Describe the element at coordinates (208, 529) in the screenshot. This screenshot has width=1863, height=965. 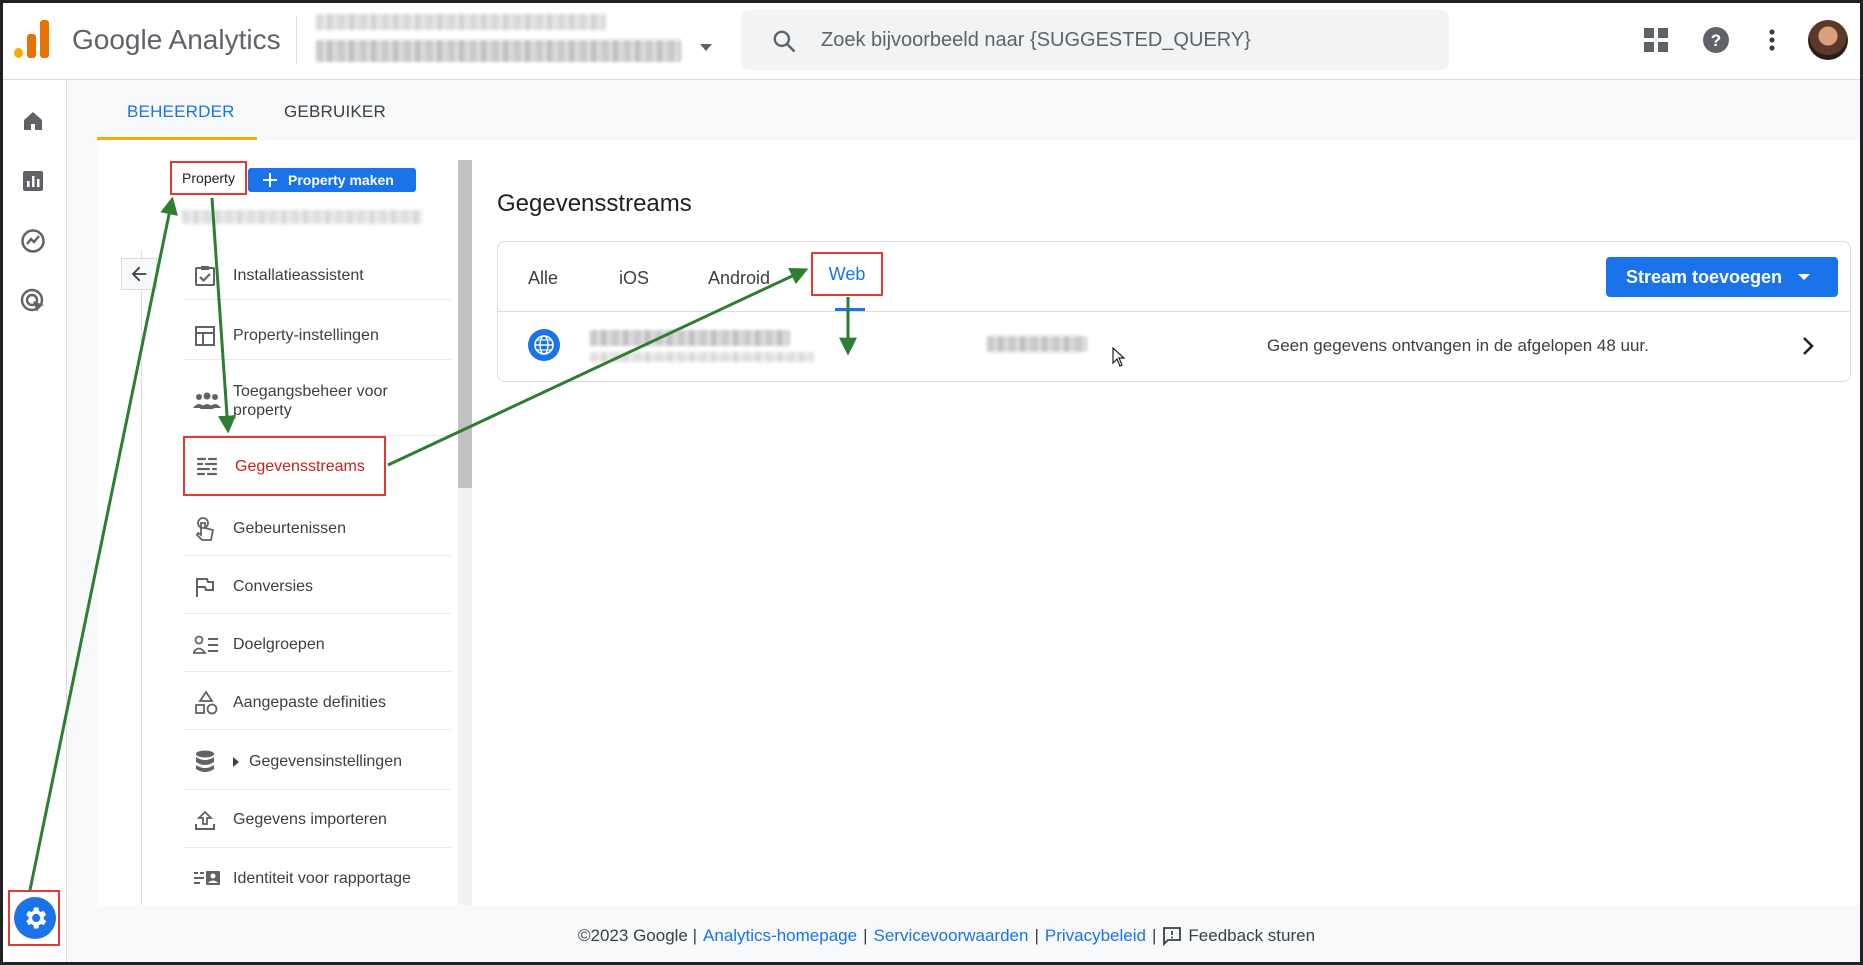
I see `touch-icon` at that location.